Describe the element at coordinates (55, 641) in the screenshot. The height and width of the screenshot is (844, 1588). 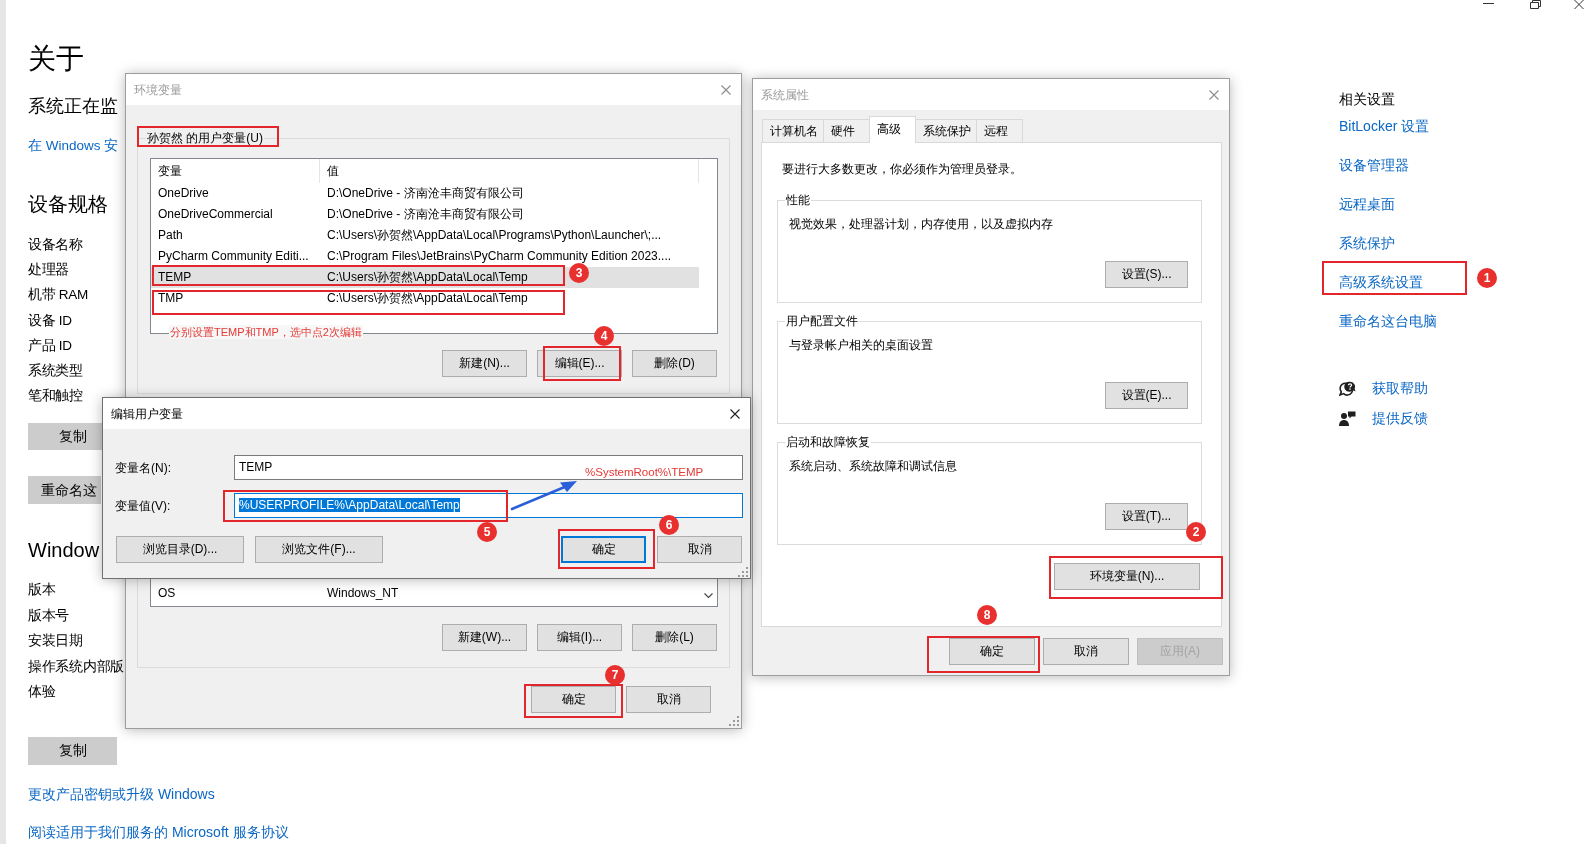
I see `spec-label: 安装日期` at that location.